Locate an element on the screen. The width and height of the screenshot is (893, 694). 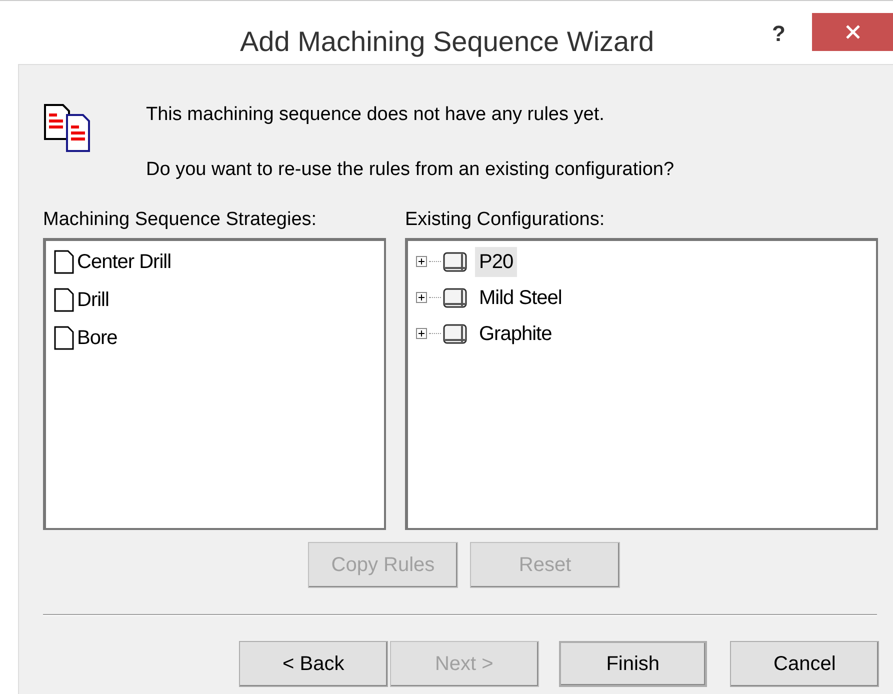
list-item: Center Drill is located at coordinates (124, 261).